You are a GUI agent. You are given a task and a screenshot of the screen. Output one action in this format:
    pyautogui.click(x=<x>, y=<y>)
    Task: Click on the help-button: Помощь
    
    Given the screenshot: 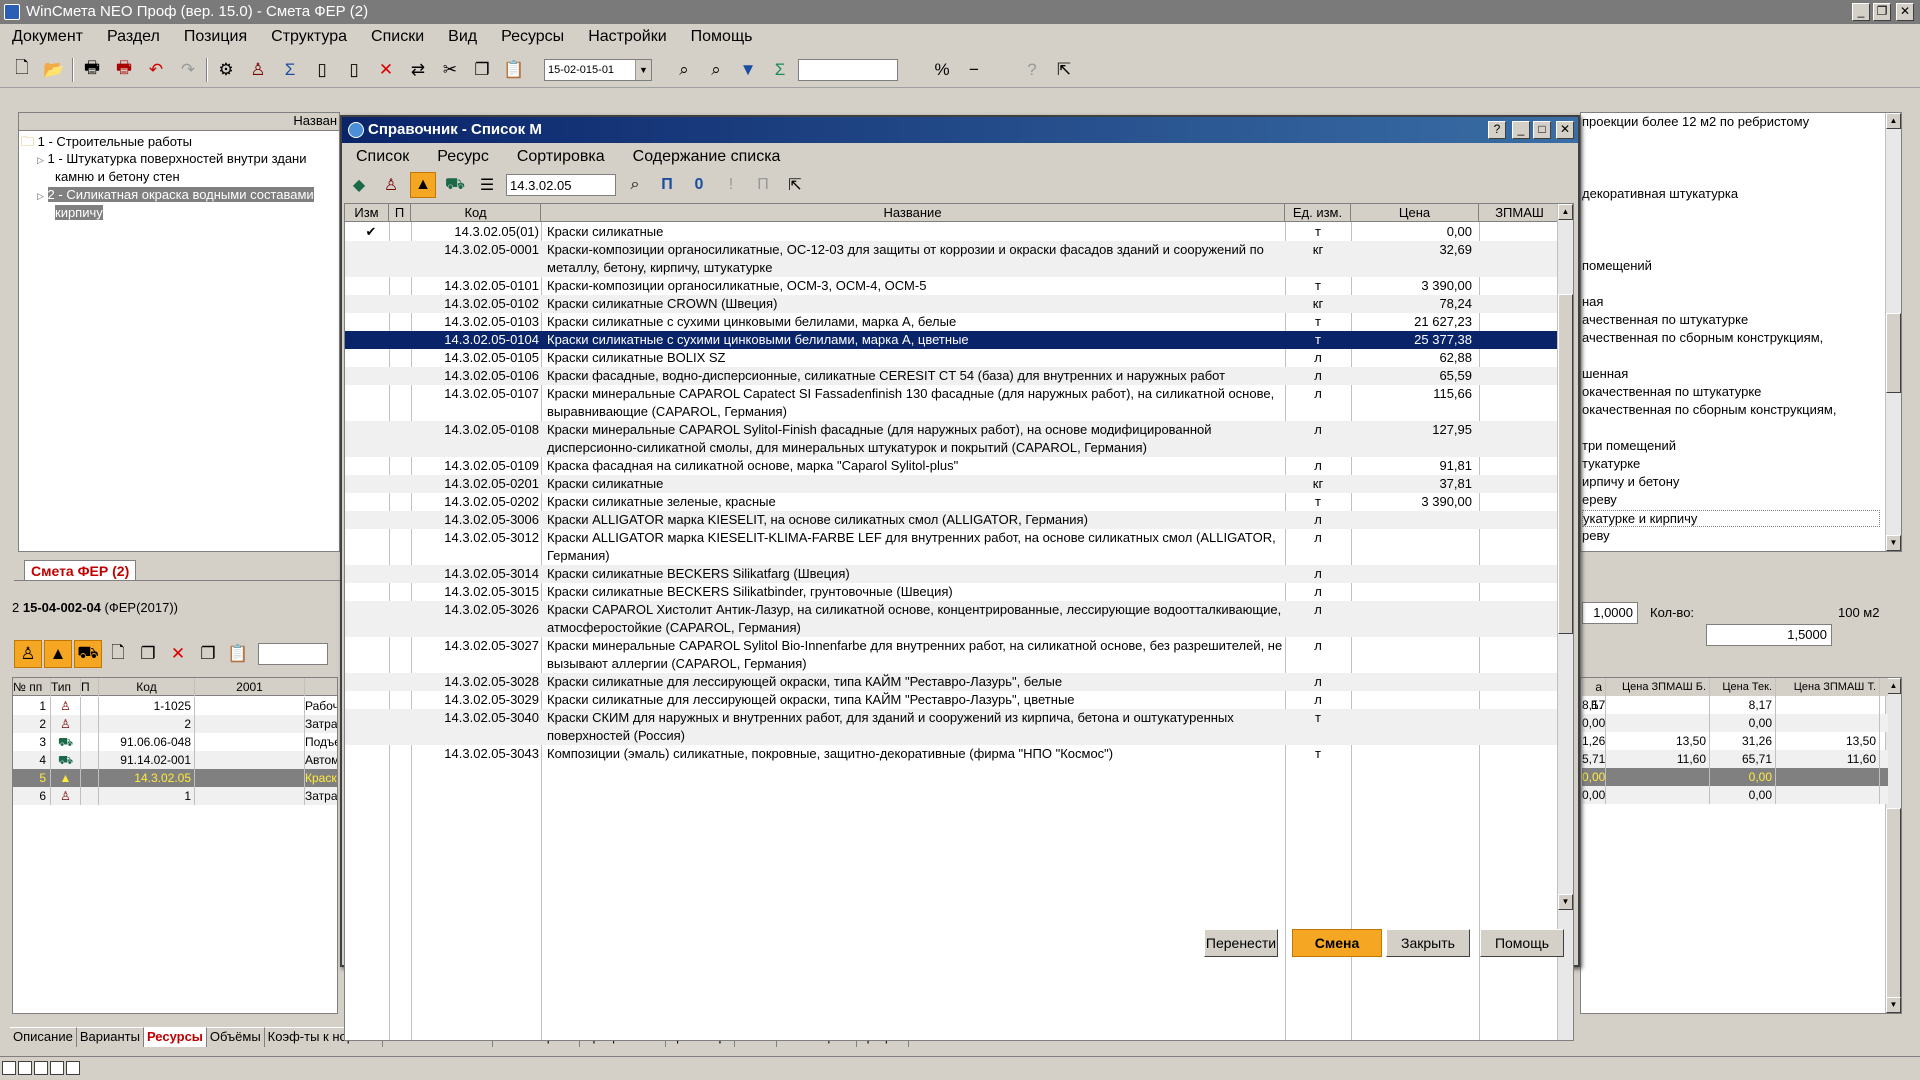 What is the action you would take?
    pyautogui.click(x=1522, y=943)
    